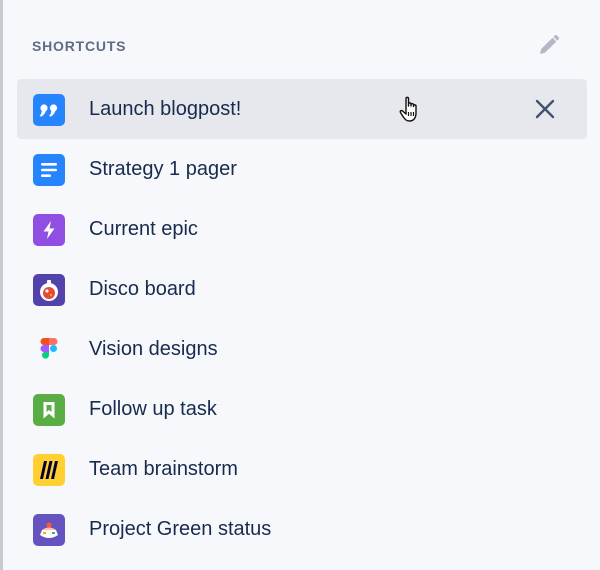 The image size is (600, 570). What do you see at coordinates (408, 109) in the screenshot?
I see `hand-cursor-icon` at bounding box center [408, 109].